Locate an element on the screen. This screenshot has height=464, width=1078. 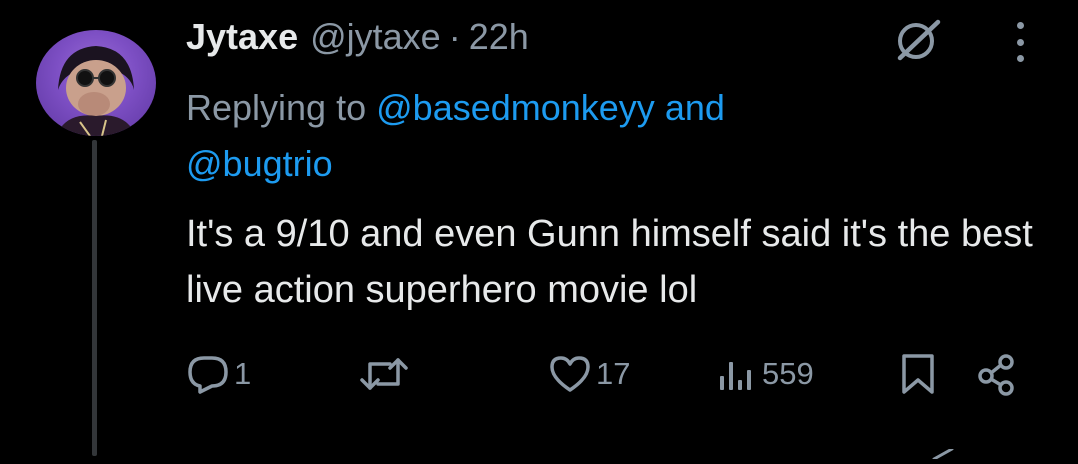
next-tweet-grok-icon is located at coordinates (943, 453).